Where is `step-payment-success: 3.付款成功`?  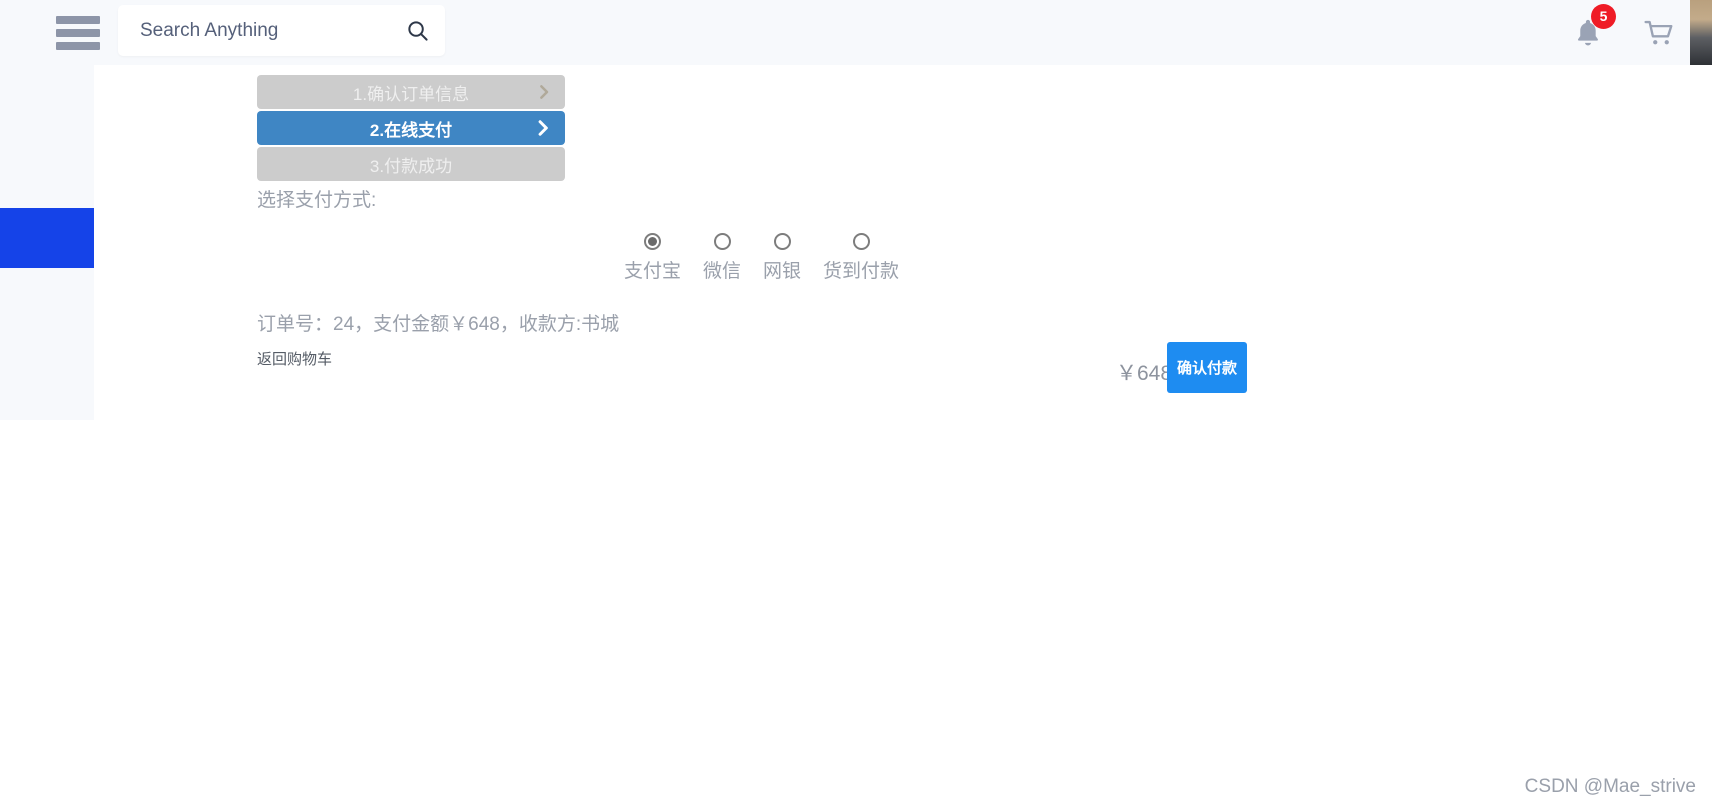
step-payment-success: 3.付款成功 is located at coordinates (411, 164).